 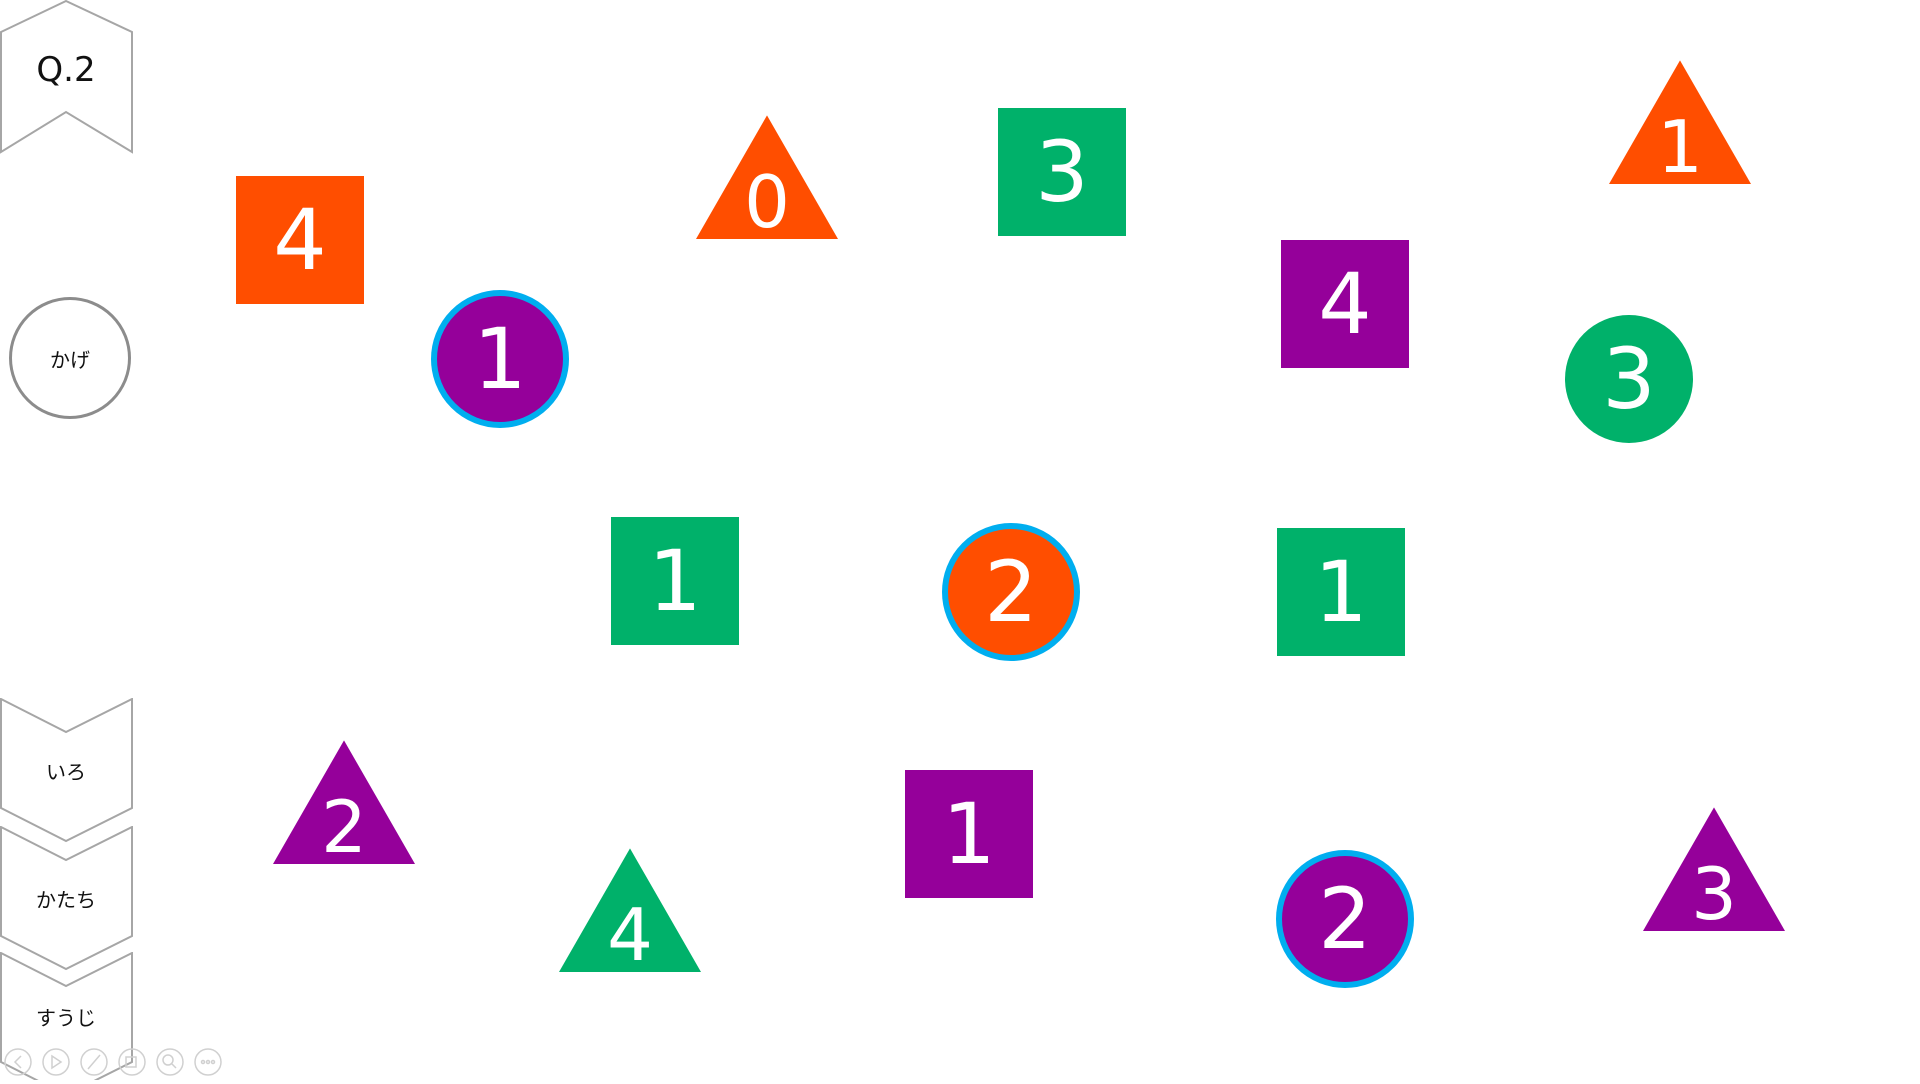 What do you see at coordinates (113, 1062) in the screenshot?
I see `presentation-toolbar` at bounding box center [113, 1062].